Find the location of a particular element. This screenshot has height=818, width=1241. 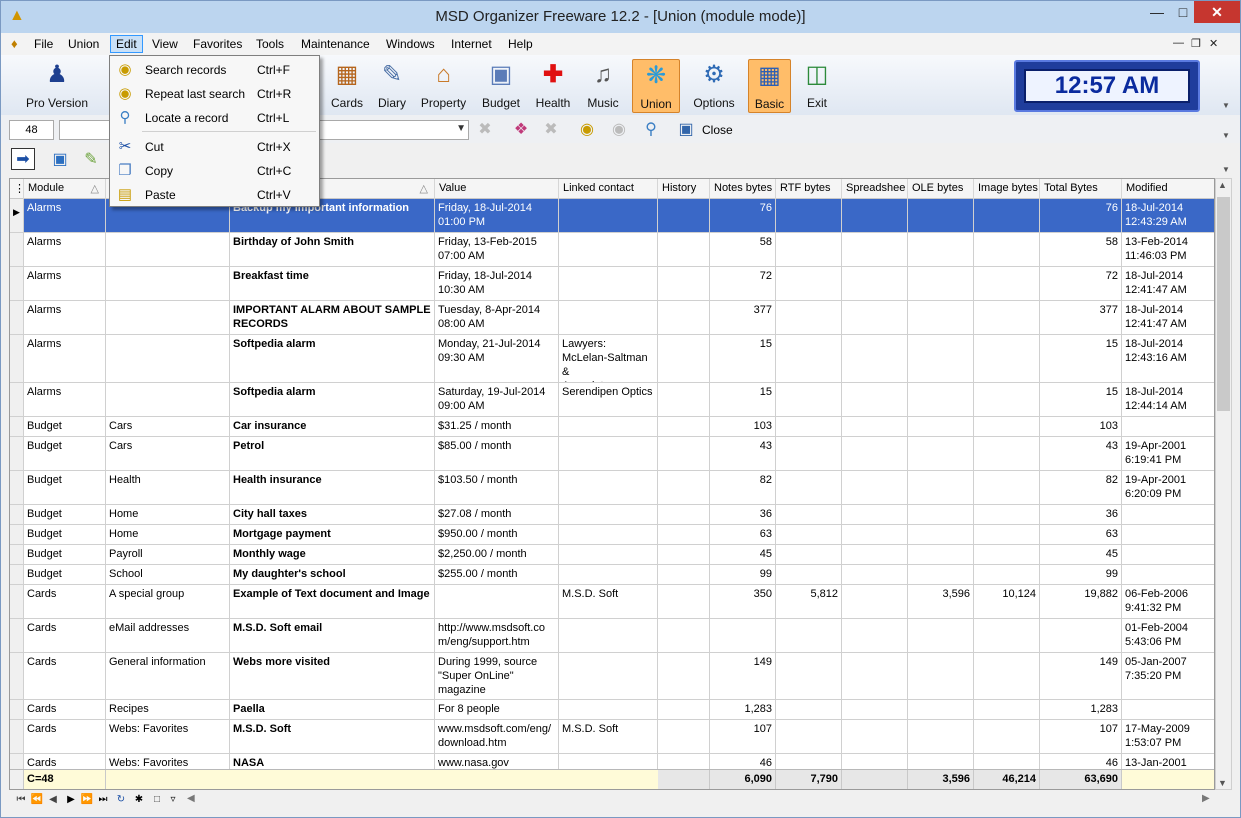

cell-spread is located at coordinates (875, 534).